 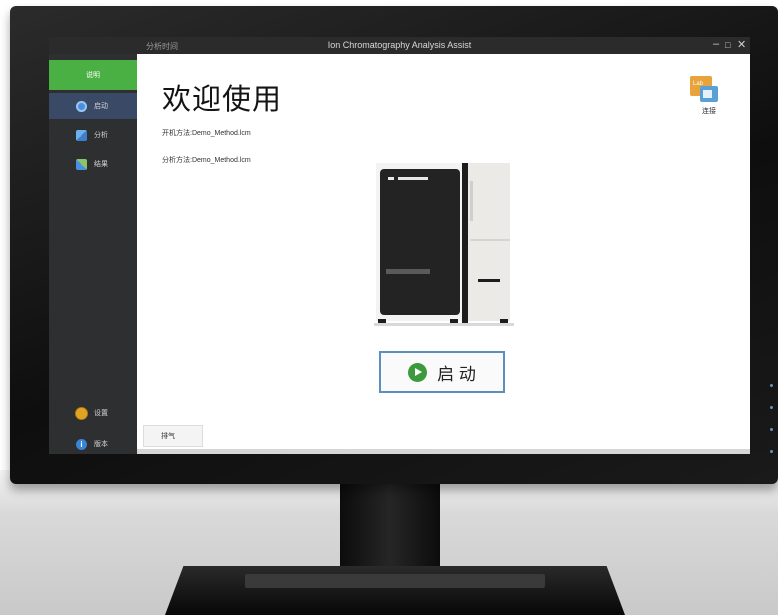 What do you see at coordinates (93, 164) in the screenshot?
I see `sidebar-item-results: 结果` at bounding box center [93, 164].